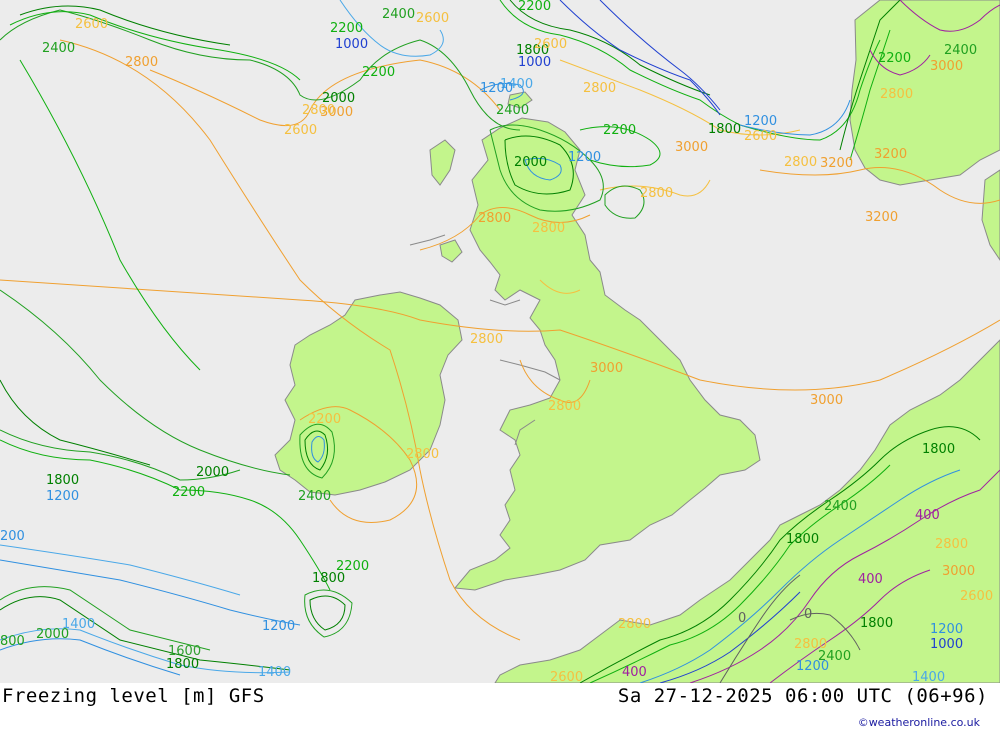  I want to click on map-title: Freezing level [m] GFS, so click(133, 696).